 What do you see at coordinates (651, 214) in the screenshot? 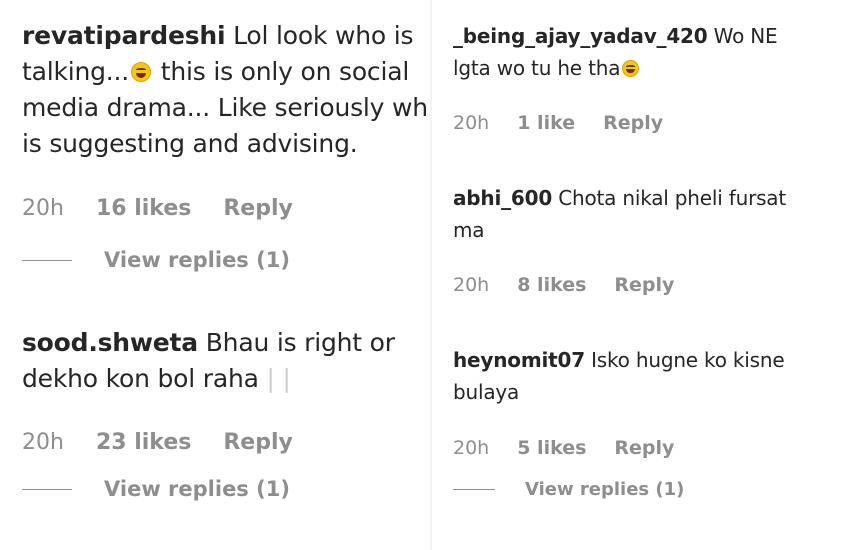
I see `comment-text: abhi_600 Chota nikal pheli fursat ma` at bounding box center [651, 214].